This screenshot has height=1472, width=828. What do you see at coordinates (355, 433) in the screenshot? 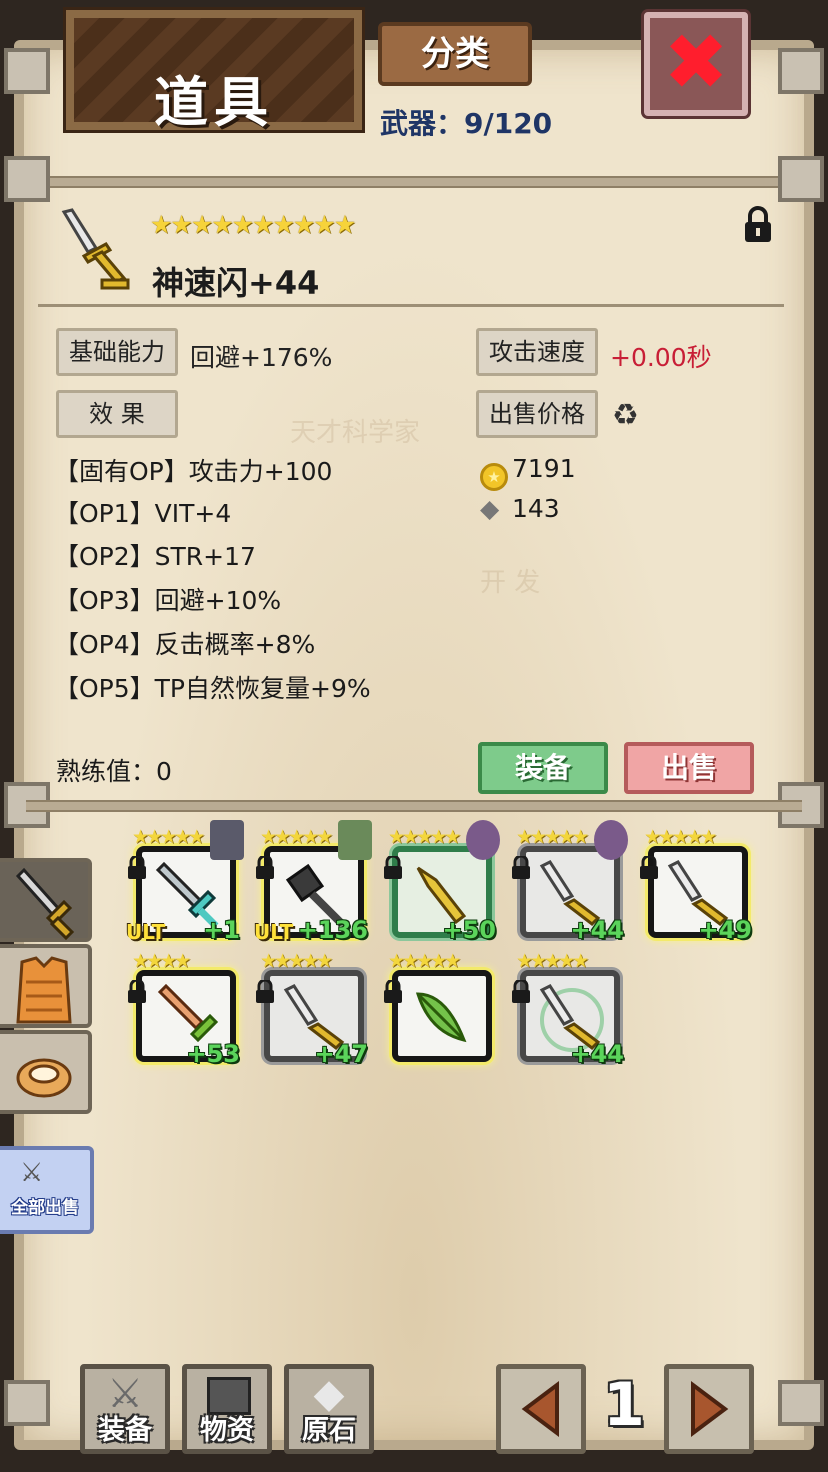
I see `background-watermark: 天才科学家` at bounding box center [355, 433].